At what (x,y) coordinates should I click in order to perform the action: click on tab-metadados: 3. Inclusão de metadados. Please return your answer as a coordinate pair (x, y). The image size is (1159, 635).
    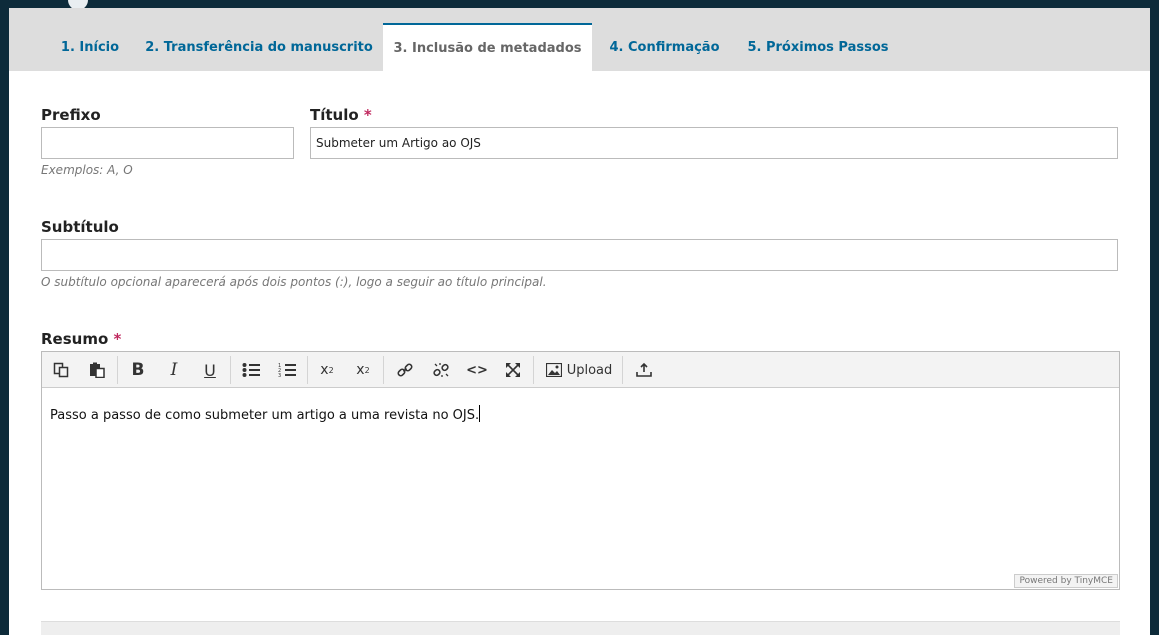
    Looking at the image, I should click on (487, 47).